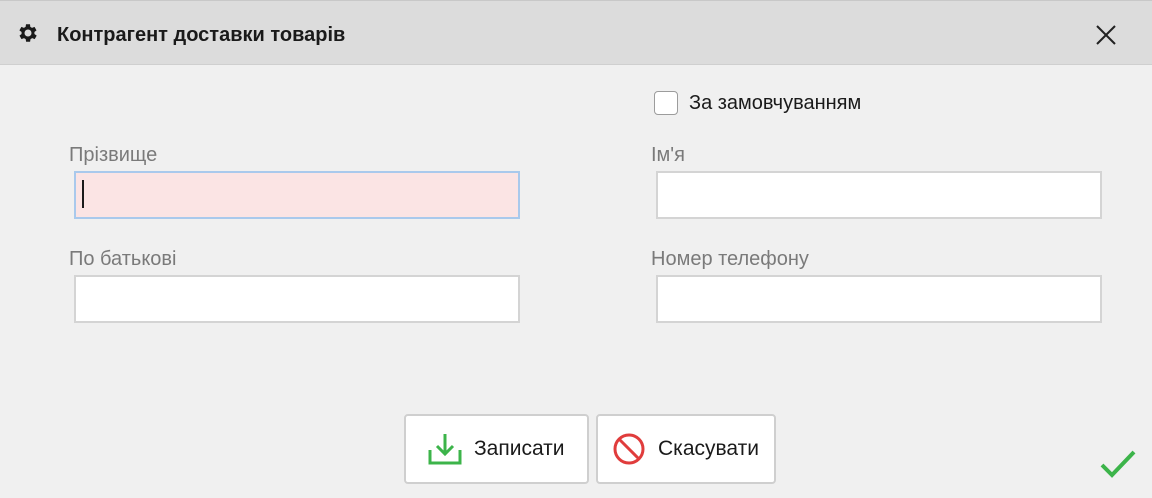  I want to click on surname-label: Прізвище, so click(113, 155).